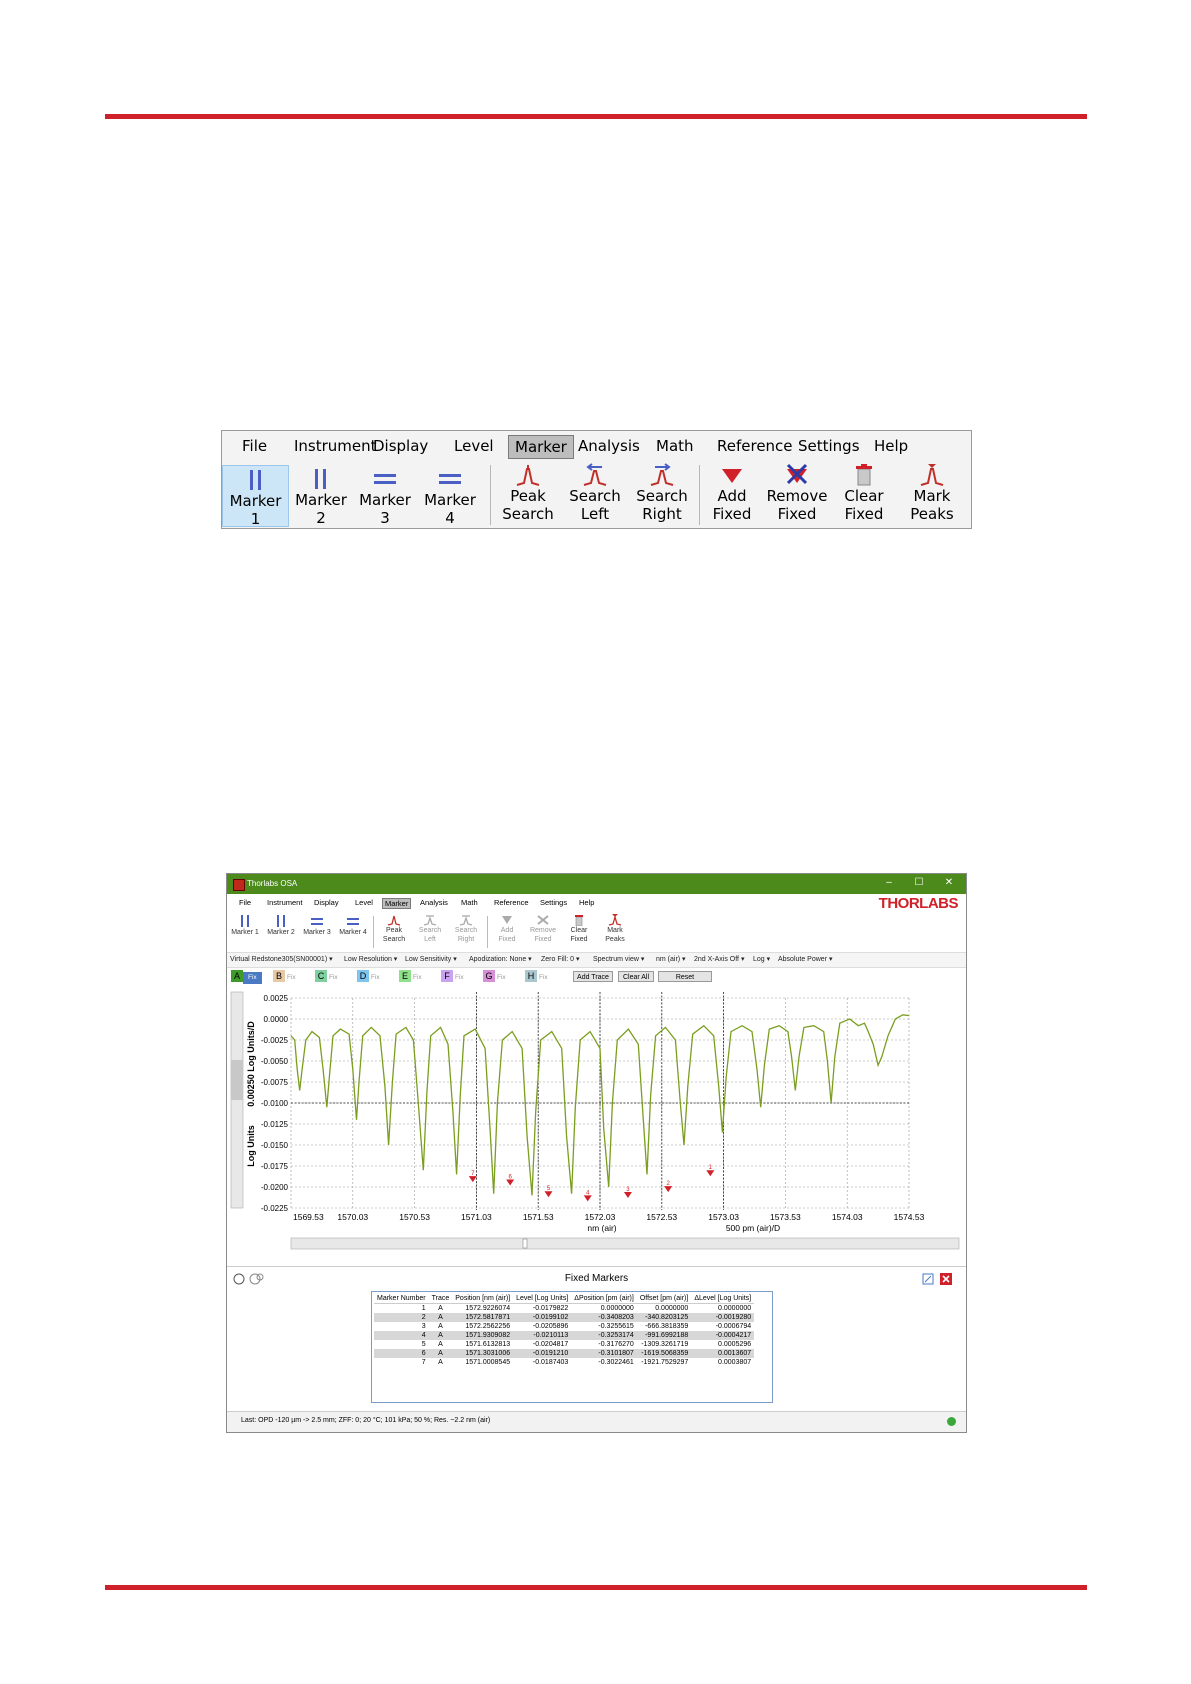  Describe the element at coordinates (560, 959) in the screenshot. I see `zero-fill-select: Zero Fill: 0 ▾` at that location.